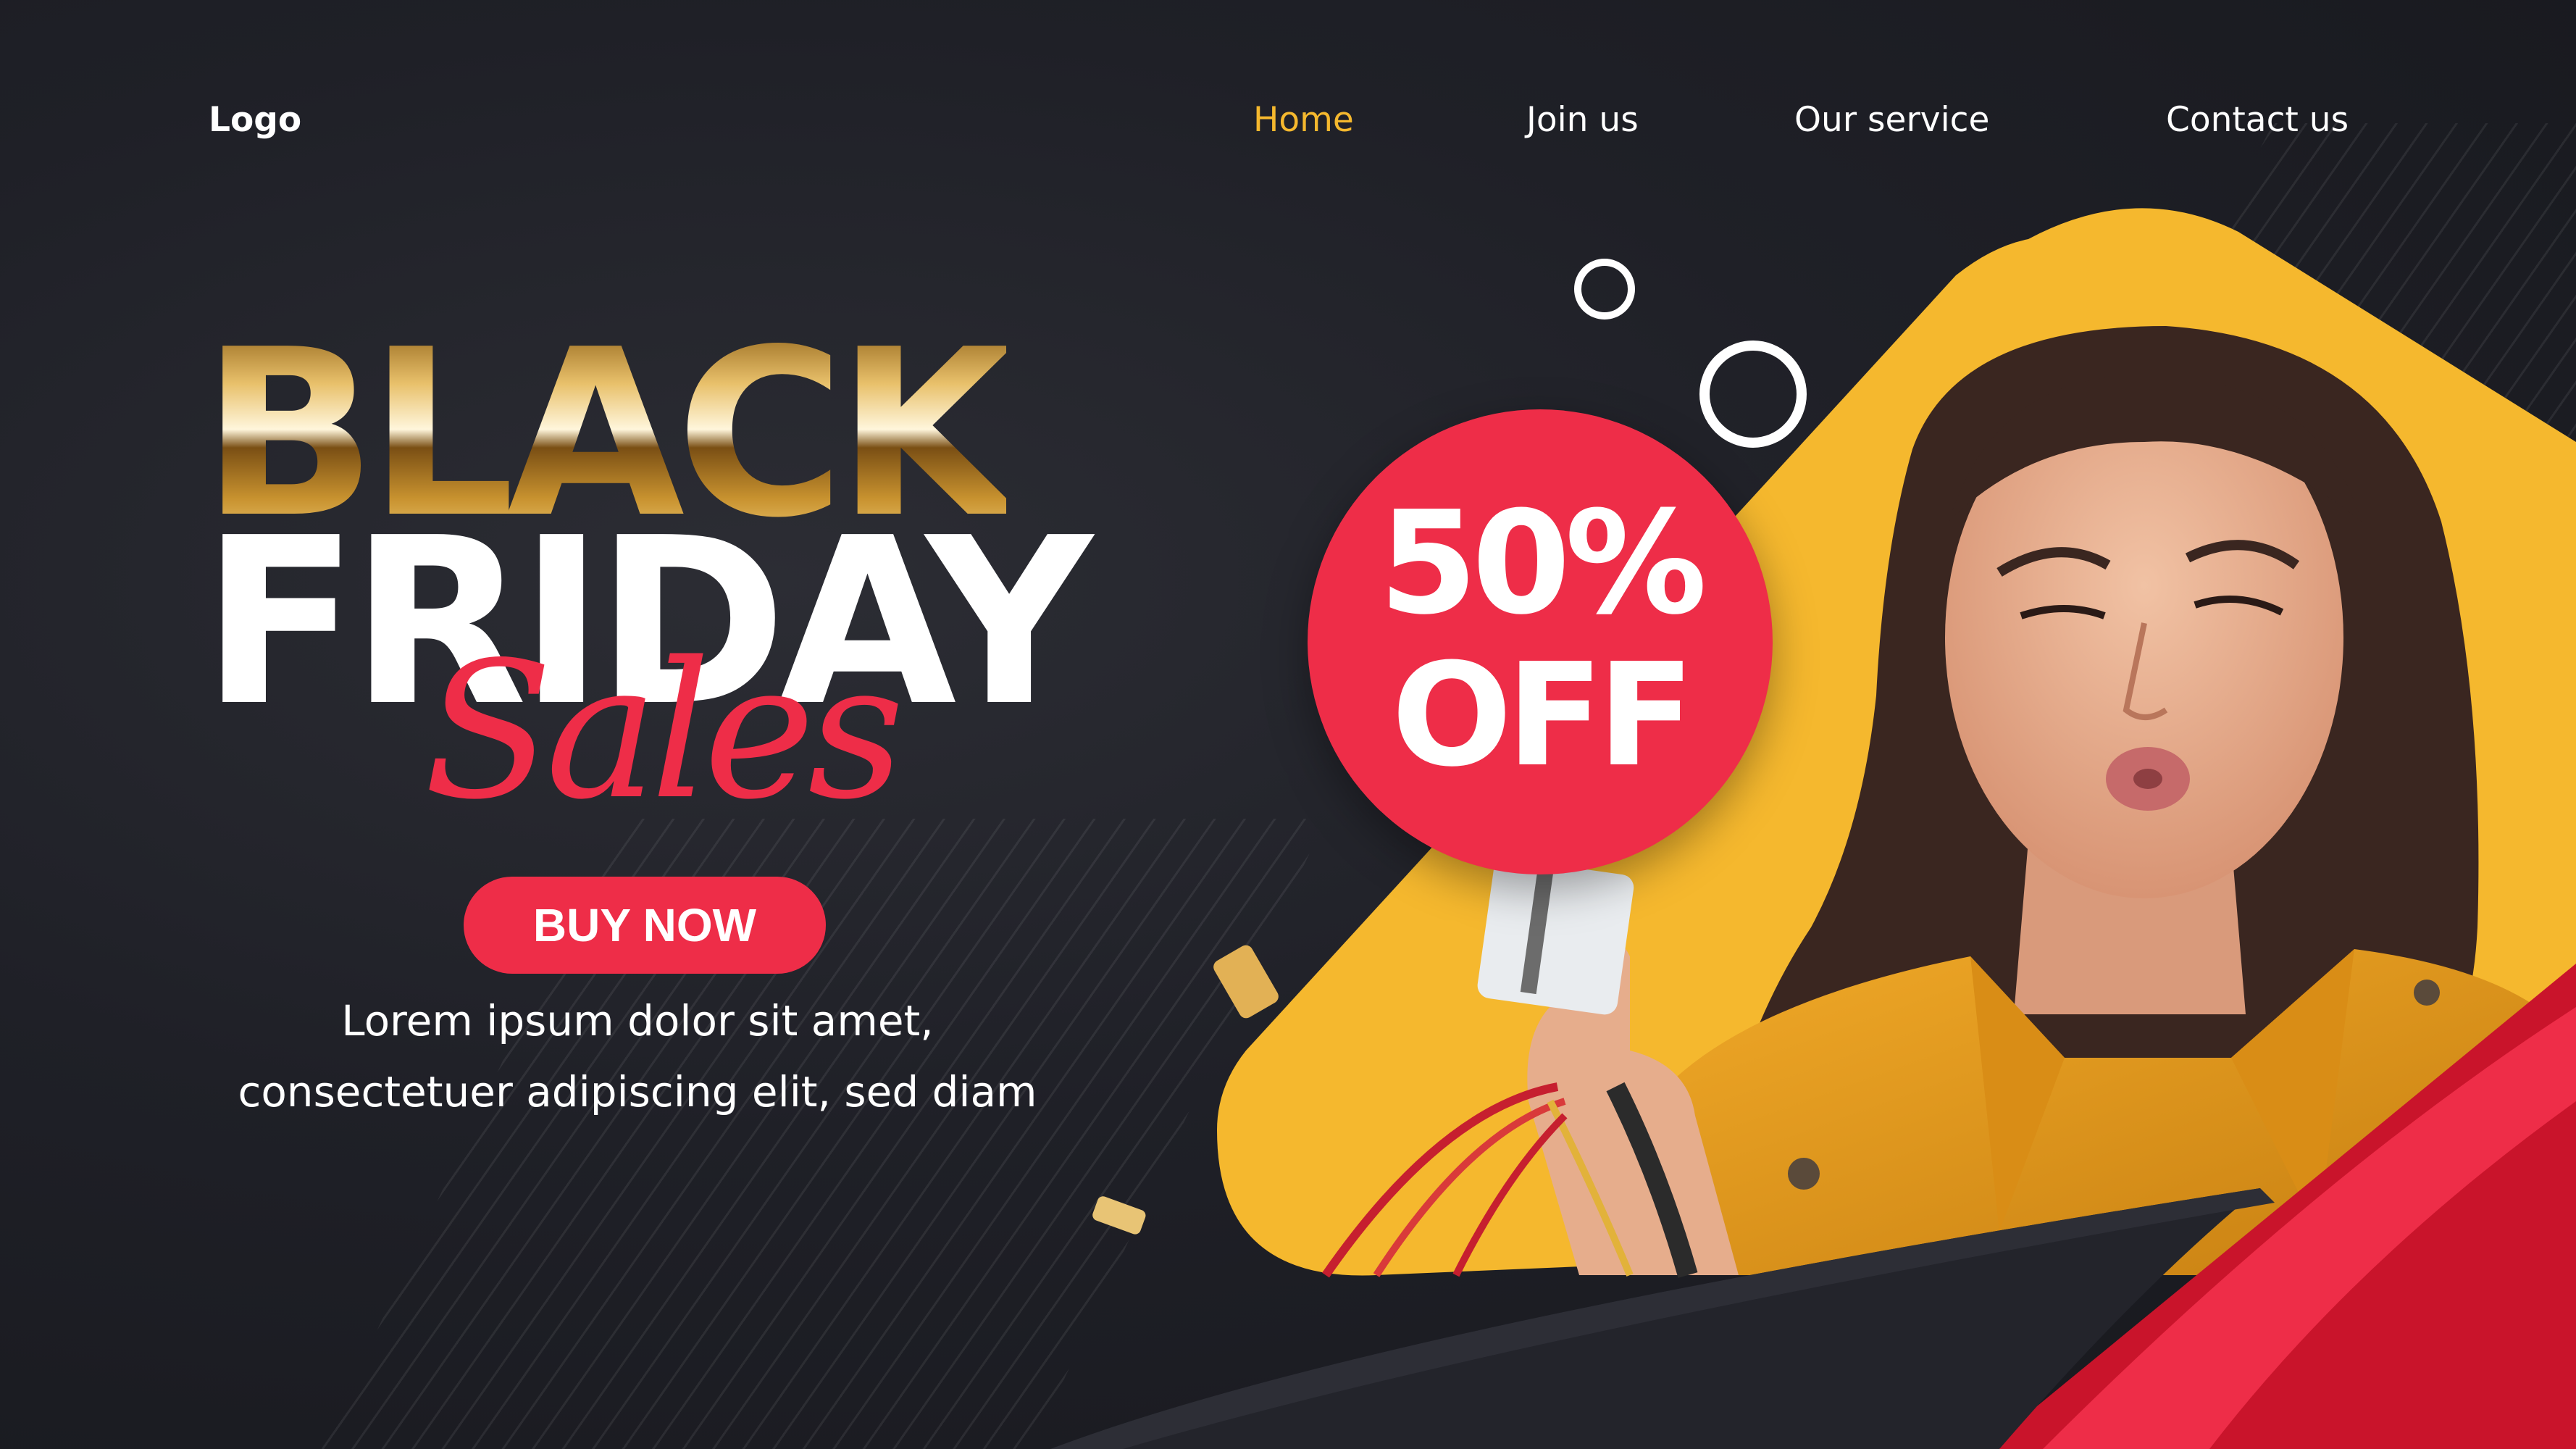  What do you see at coordinates (637, 1091) in the screenshot?
I see `description-line-2: consectetuer adipiscing elit, sed diam` at bounding box center [637, 1091].